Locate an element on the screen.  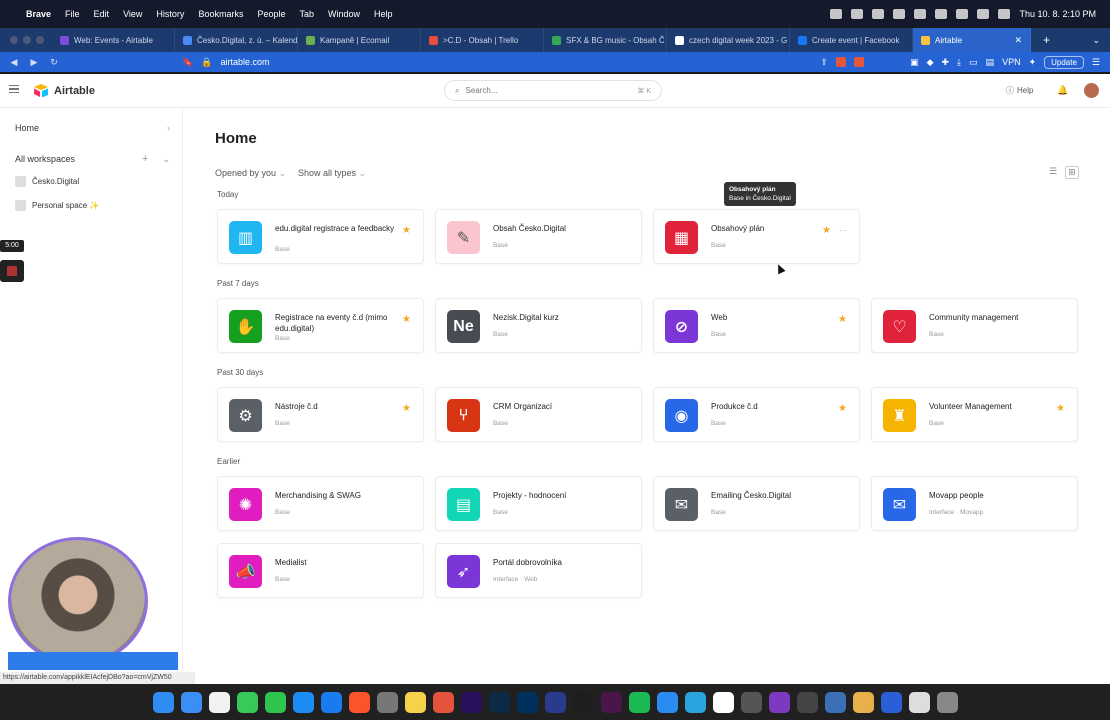
bird-icon: ✦ is located at coordinates (1033, 62).